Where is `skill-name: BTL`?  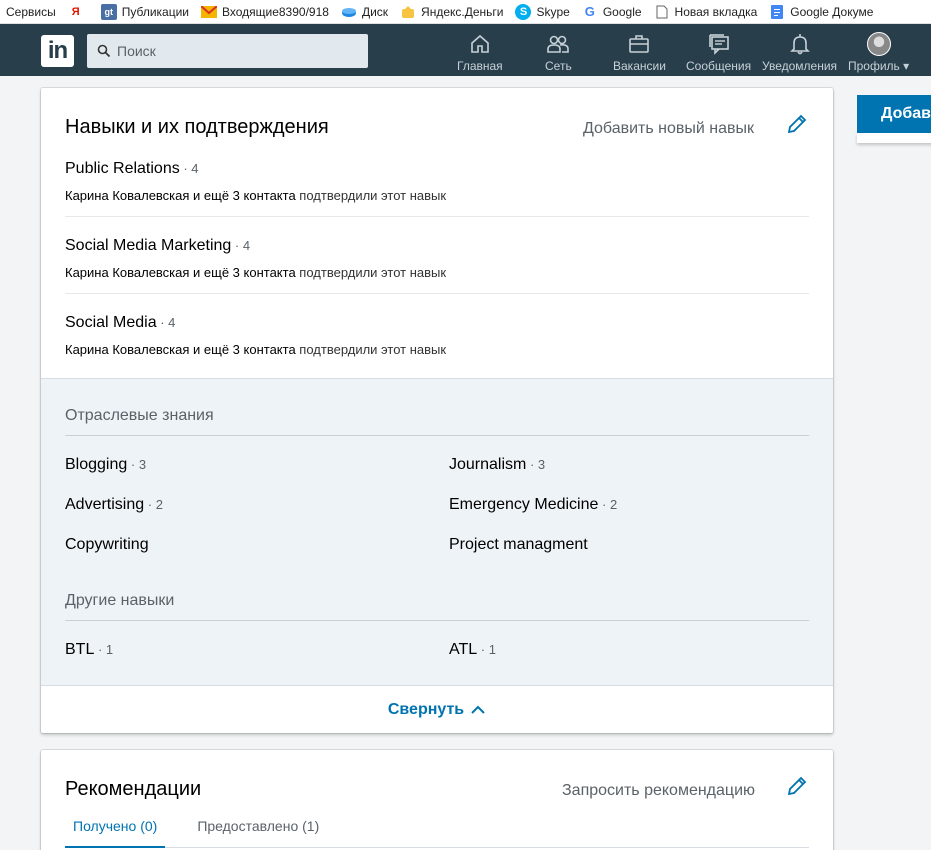 skill-name: BTL is located at coordinates (80, 649).